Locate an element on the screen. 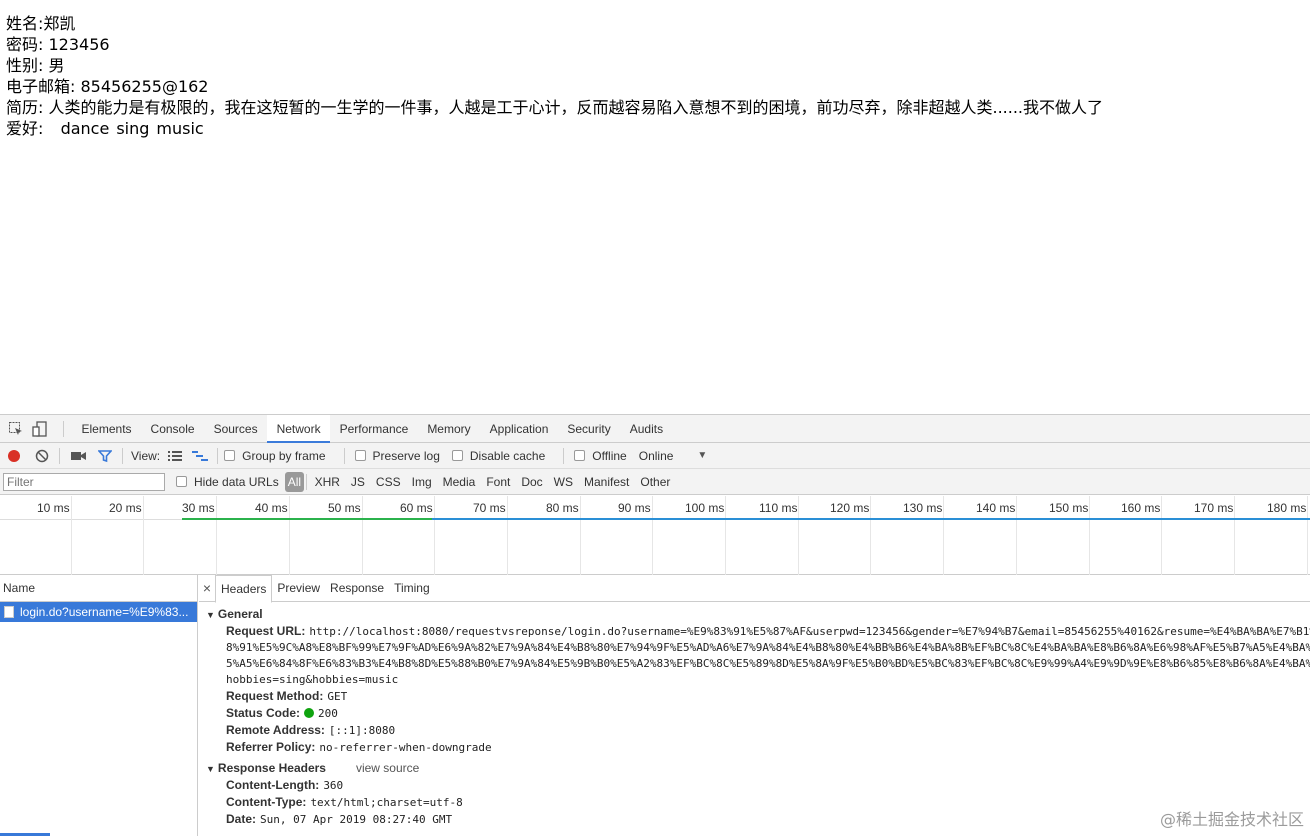 The width and height of the screenshot is (1310, 836). disable-cache-checkbox: Disable cache is located at coordinates (498, 456).